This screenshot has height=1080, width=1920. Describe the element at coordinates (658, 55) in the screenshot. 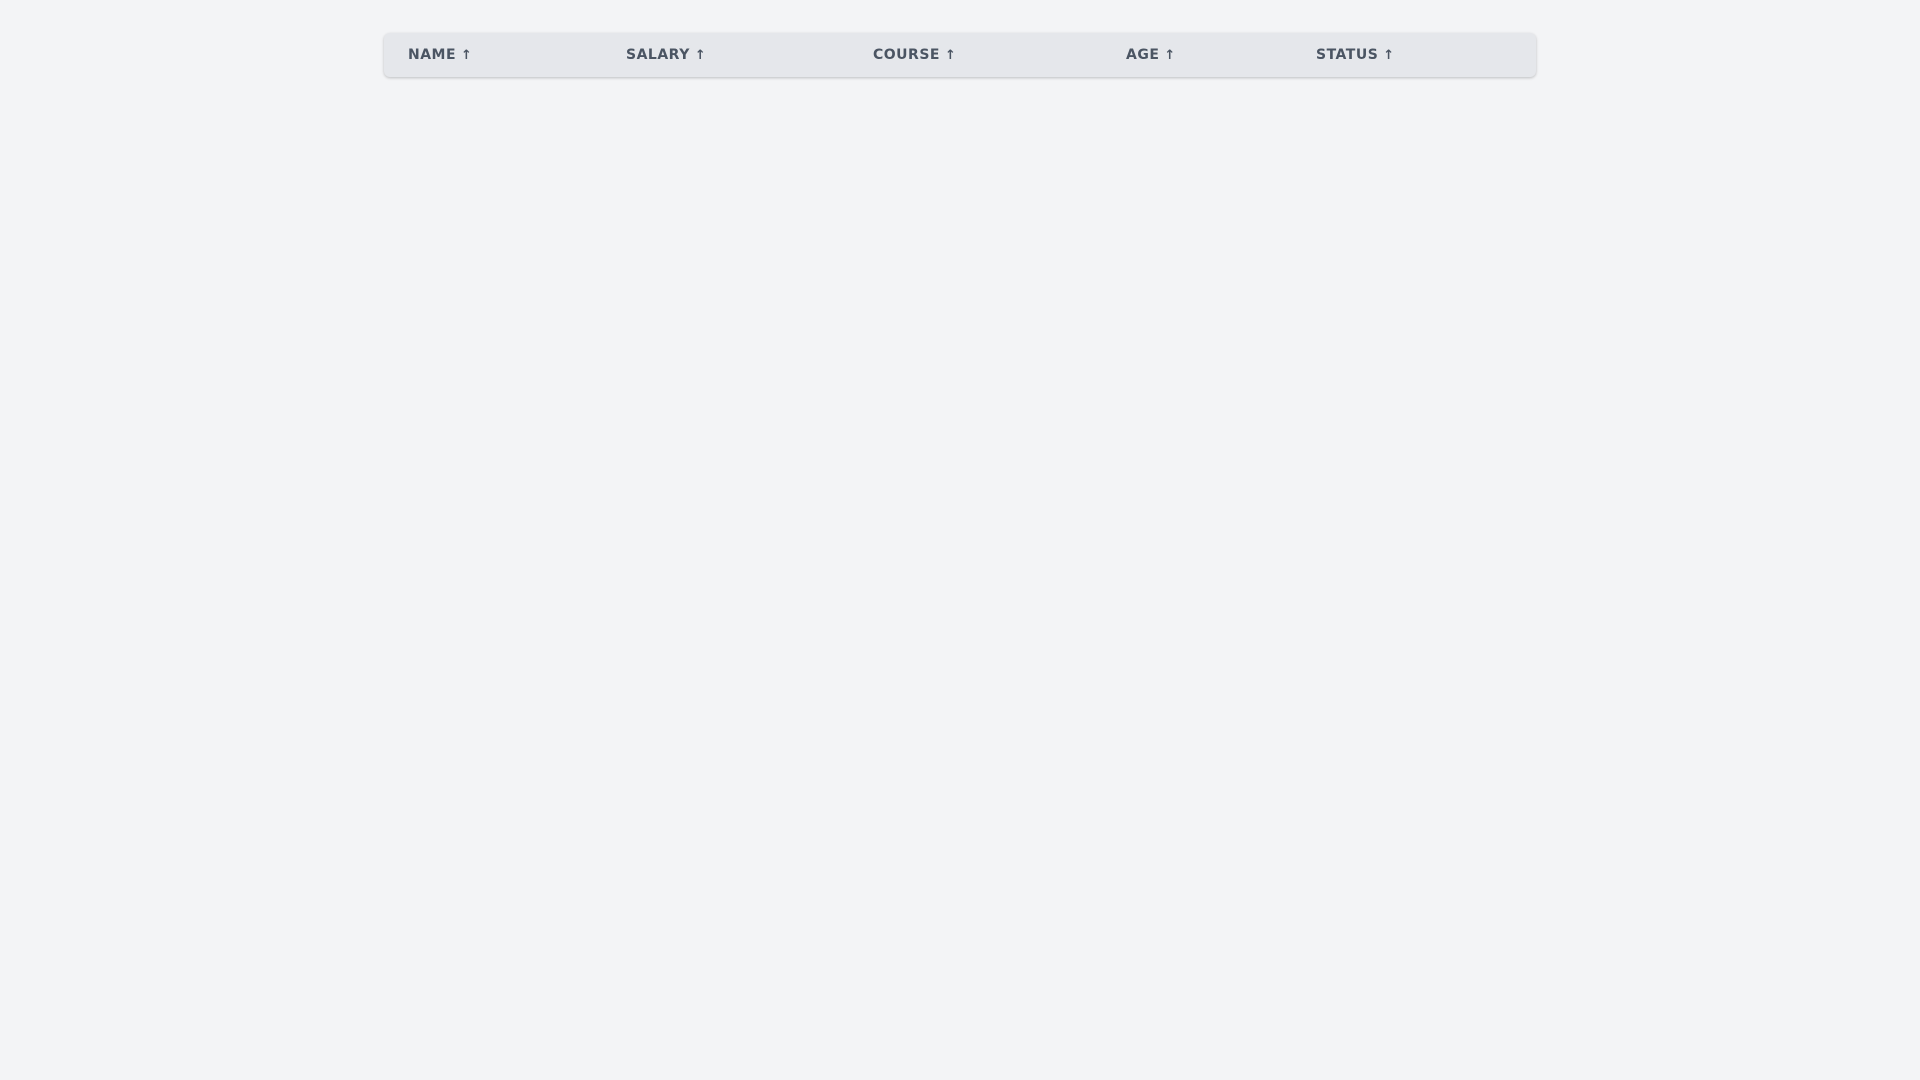

I see `column-header-label: SALARY` at that location.